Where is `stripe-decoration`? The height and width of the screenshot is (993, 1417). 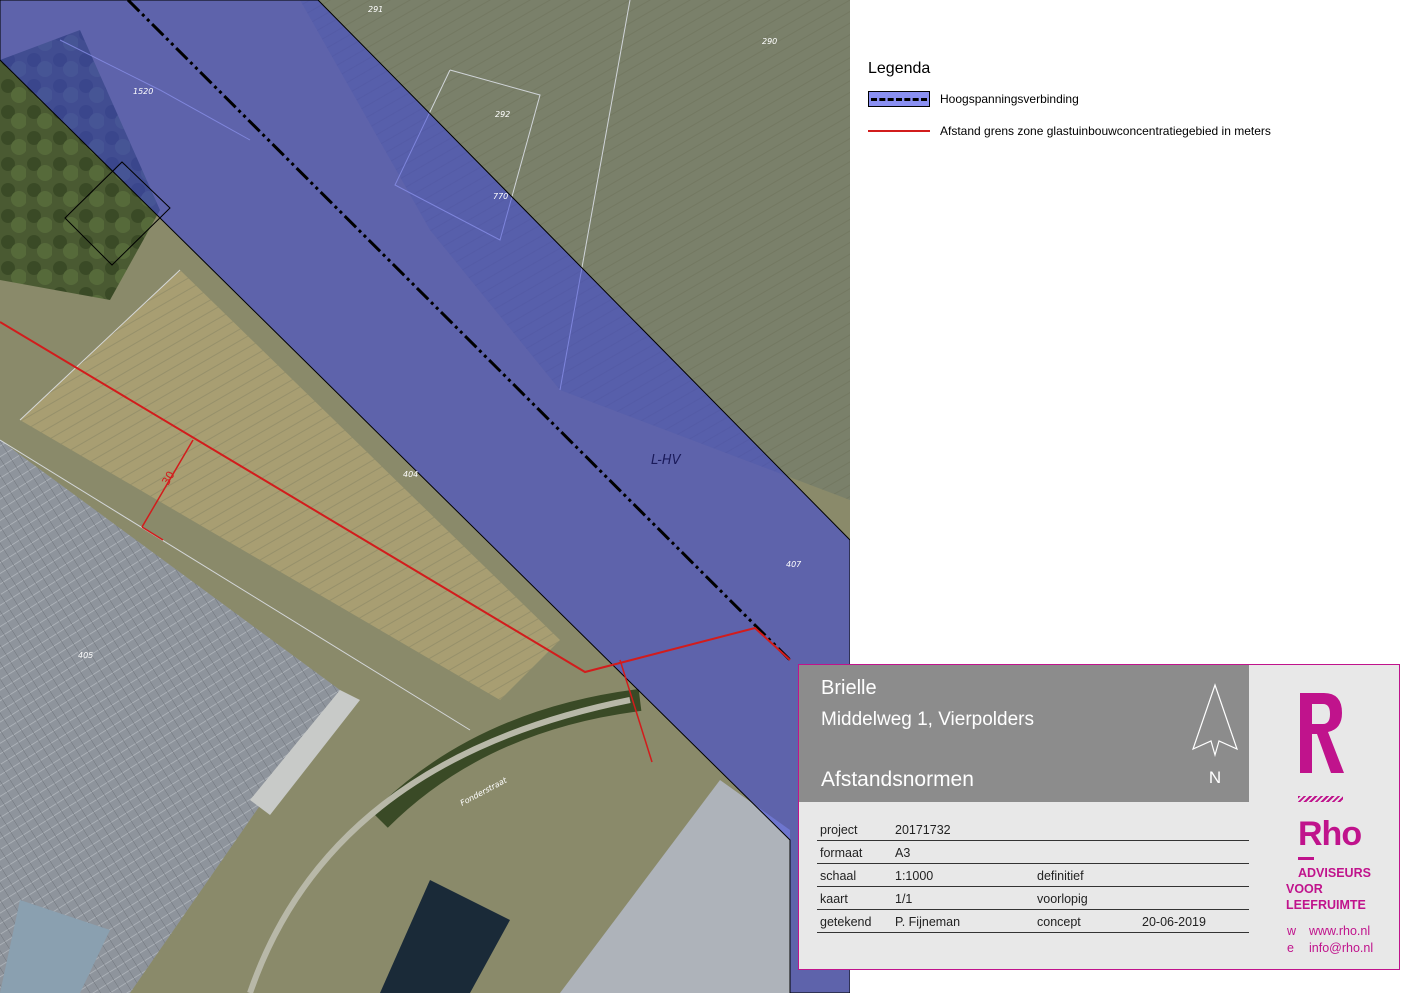
stripe-decoration is located at coordinates (1320, 799).